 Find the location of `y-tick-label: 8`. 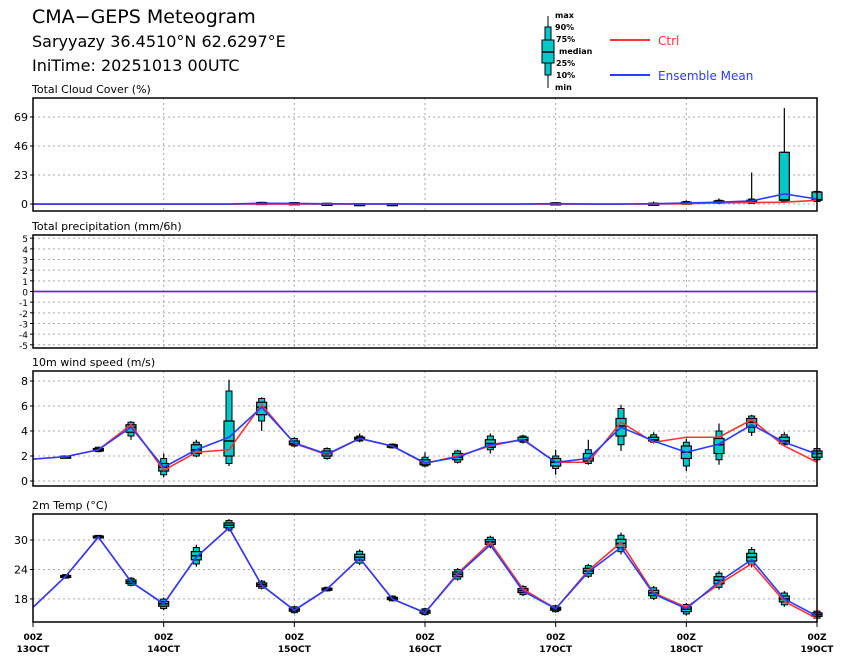

y-tick-label: 8 is located at coordinates (24, 381).